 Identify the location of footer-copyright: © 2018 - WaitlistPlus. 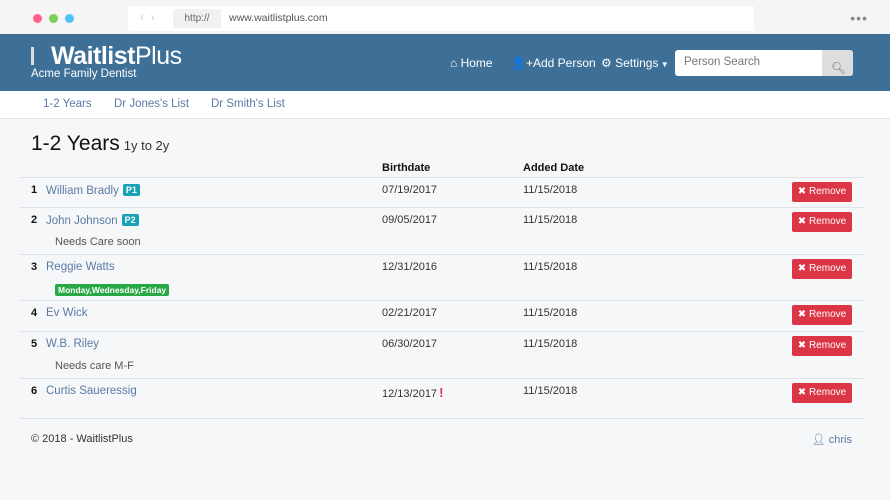
(82, 439).